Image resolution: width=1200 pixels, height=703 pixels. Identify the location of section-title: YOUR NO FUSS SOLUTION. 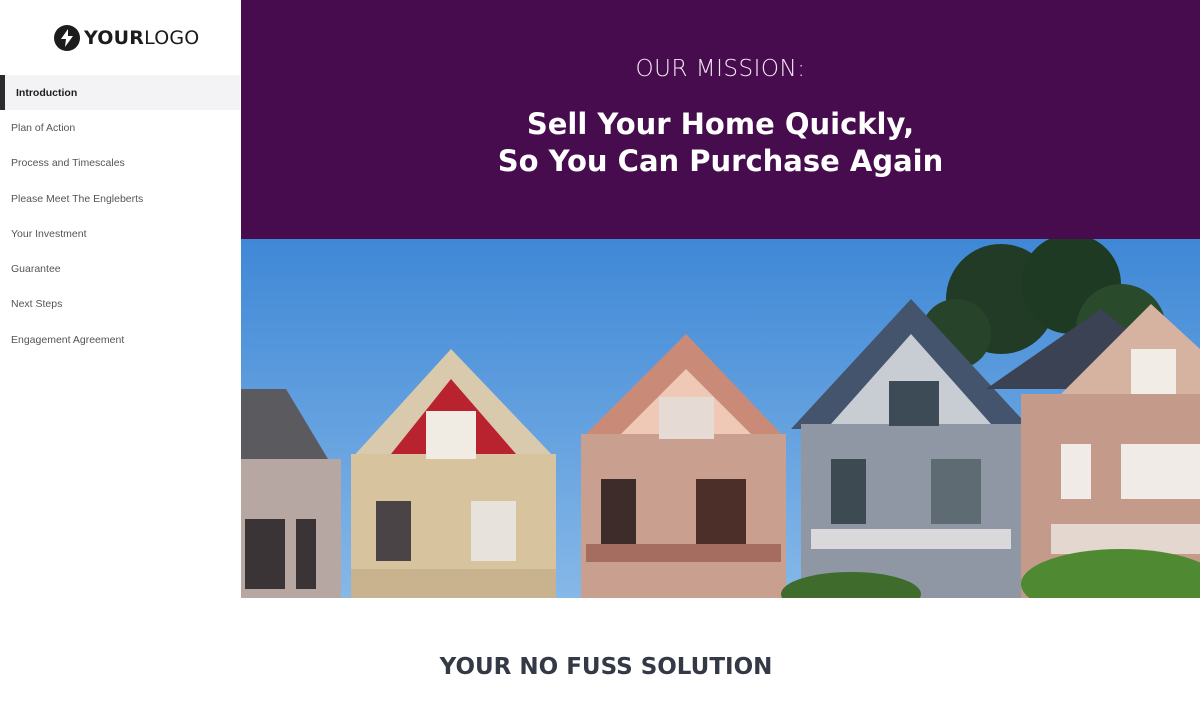
(606, 667).